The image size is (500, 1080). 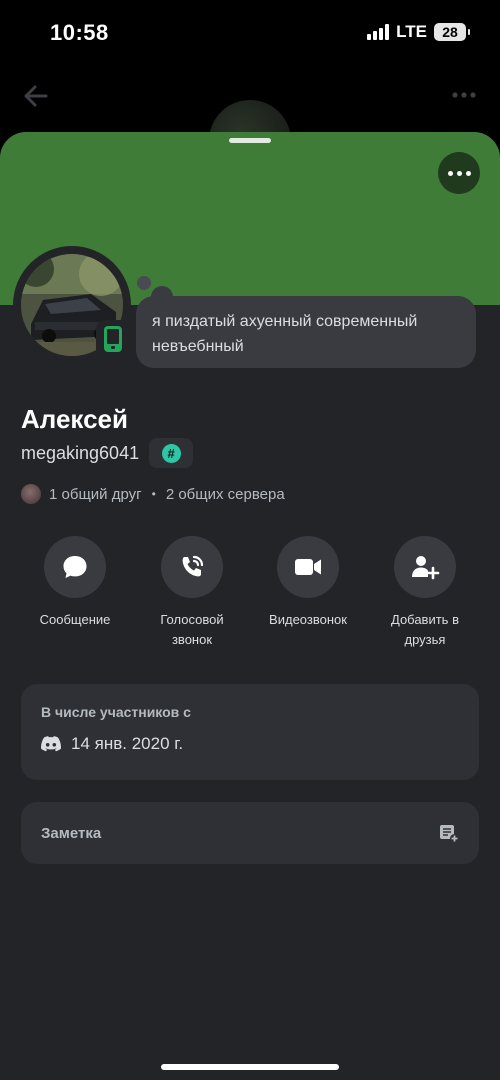 What do you see at coordinates (452, 32) in the screenshot?
I see `battery-icon: 28` at bounding box center [452, 32].